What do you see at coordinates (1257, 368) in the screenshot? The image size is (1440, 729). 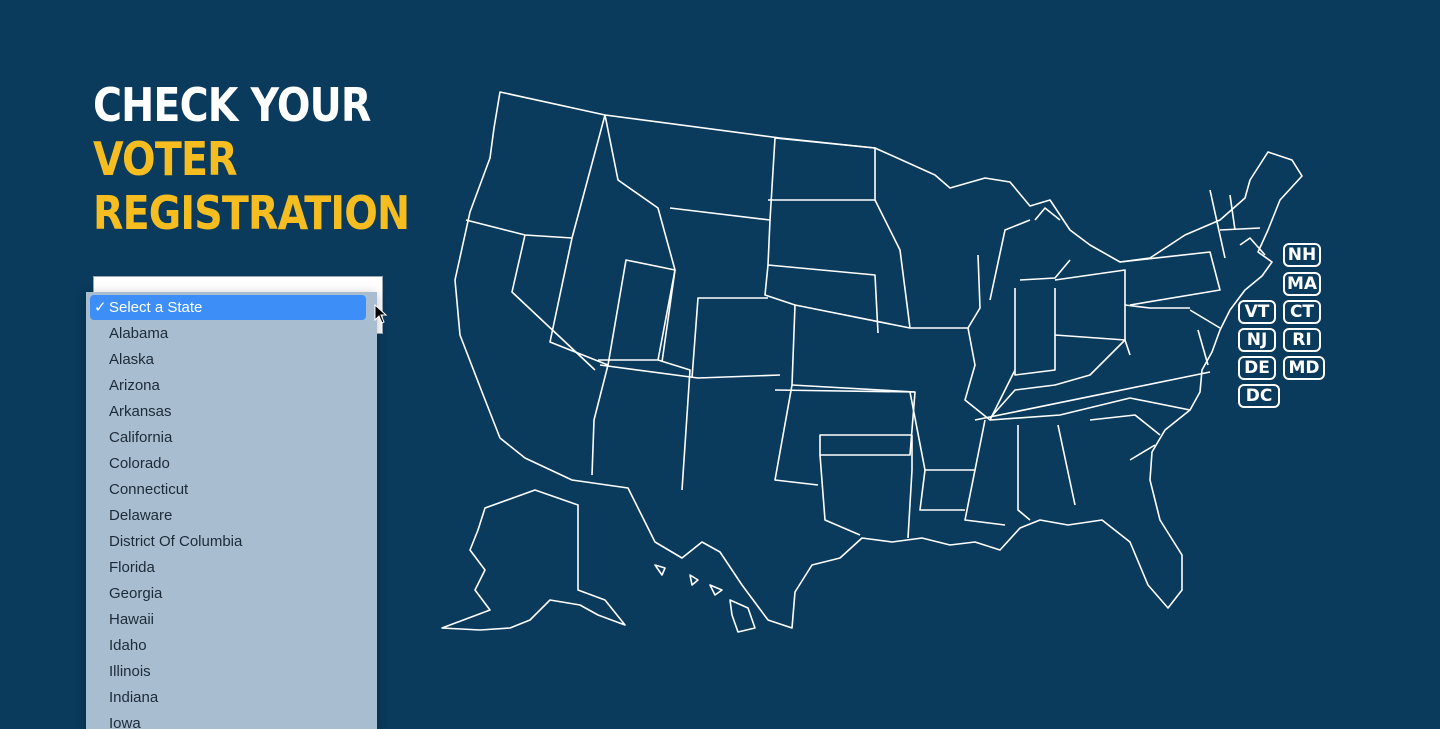 I see `state-button-de: DE` at bounding box center [1257, 368].